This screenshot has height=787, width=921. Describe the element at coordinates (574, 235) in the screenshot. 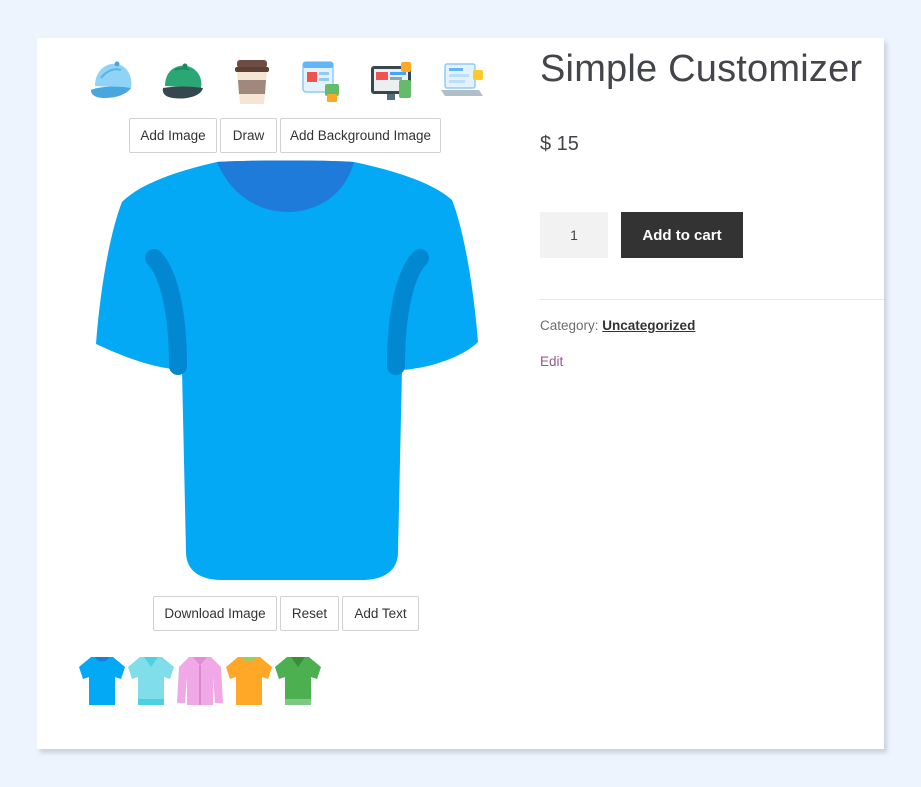

I see `quantity-input: 1` at that location.